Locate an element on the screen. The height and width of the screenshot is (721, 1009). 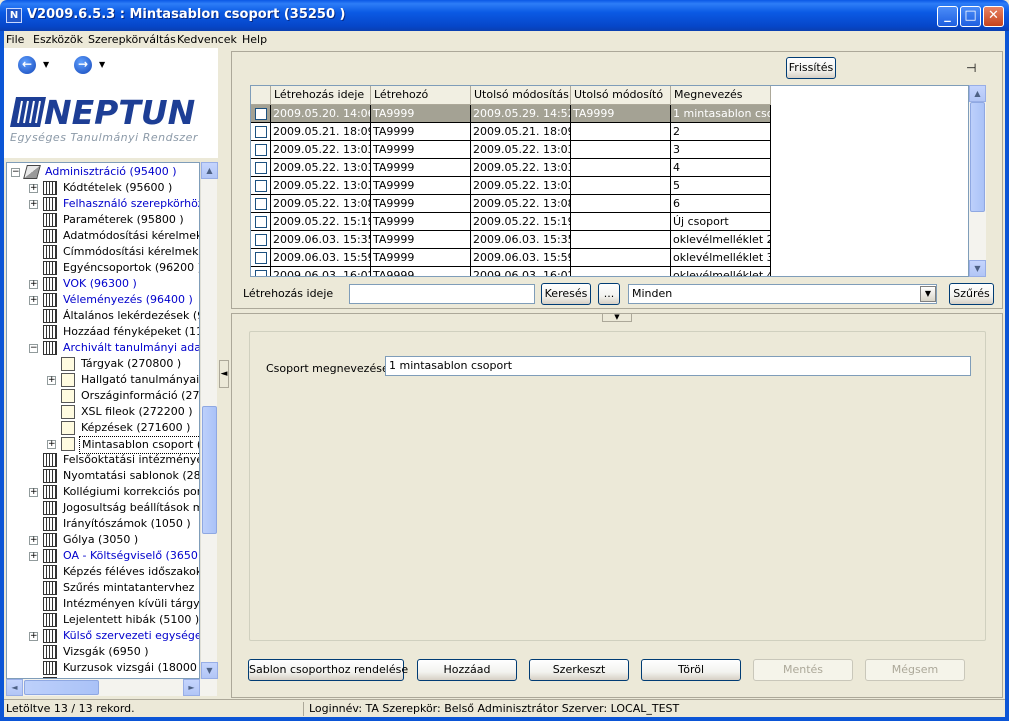
back-dropdown-icon: ▼ is located at coordinates (46, 64).